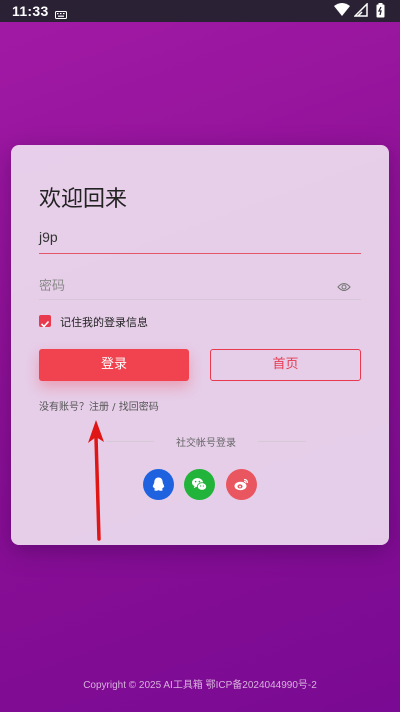 This screenshot has width=400, height=712. Describe the element at coordinates (342, 12) in the screenshot. I see `wifi-icon` at that location.